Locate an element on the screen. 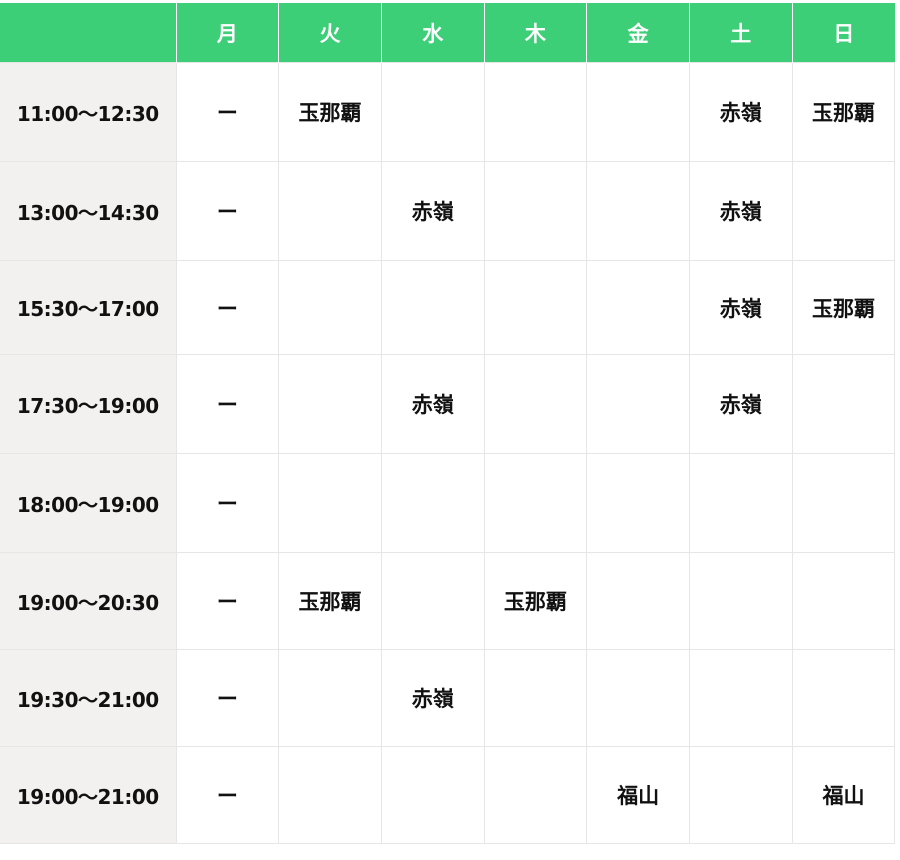 The height and width of the screenshot is (860, 900). time-slot: 17:30〜19:00 is located at coordinates (88, 404).